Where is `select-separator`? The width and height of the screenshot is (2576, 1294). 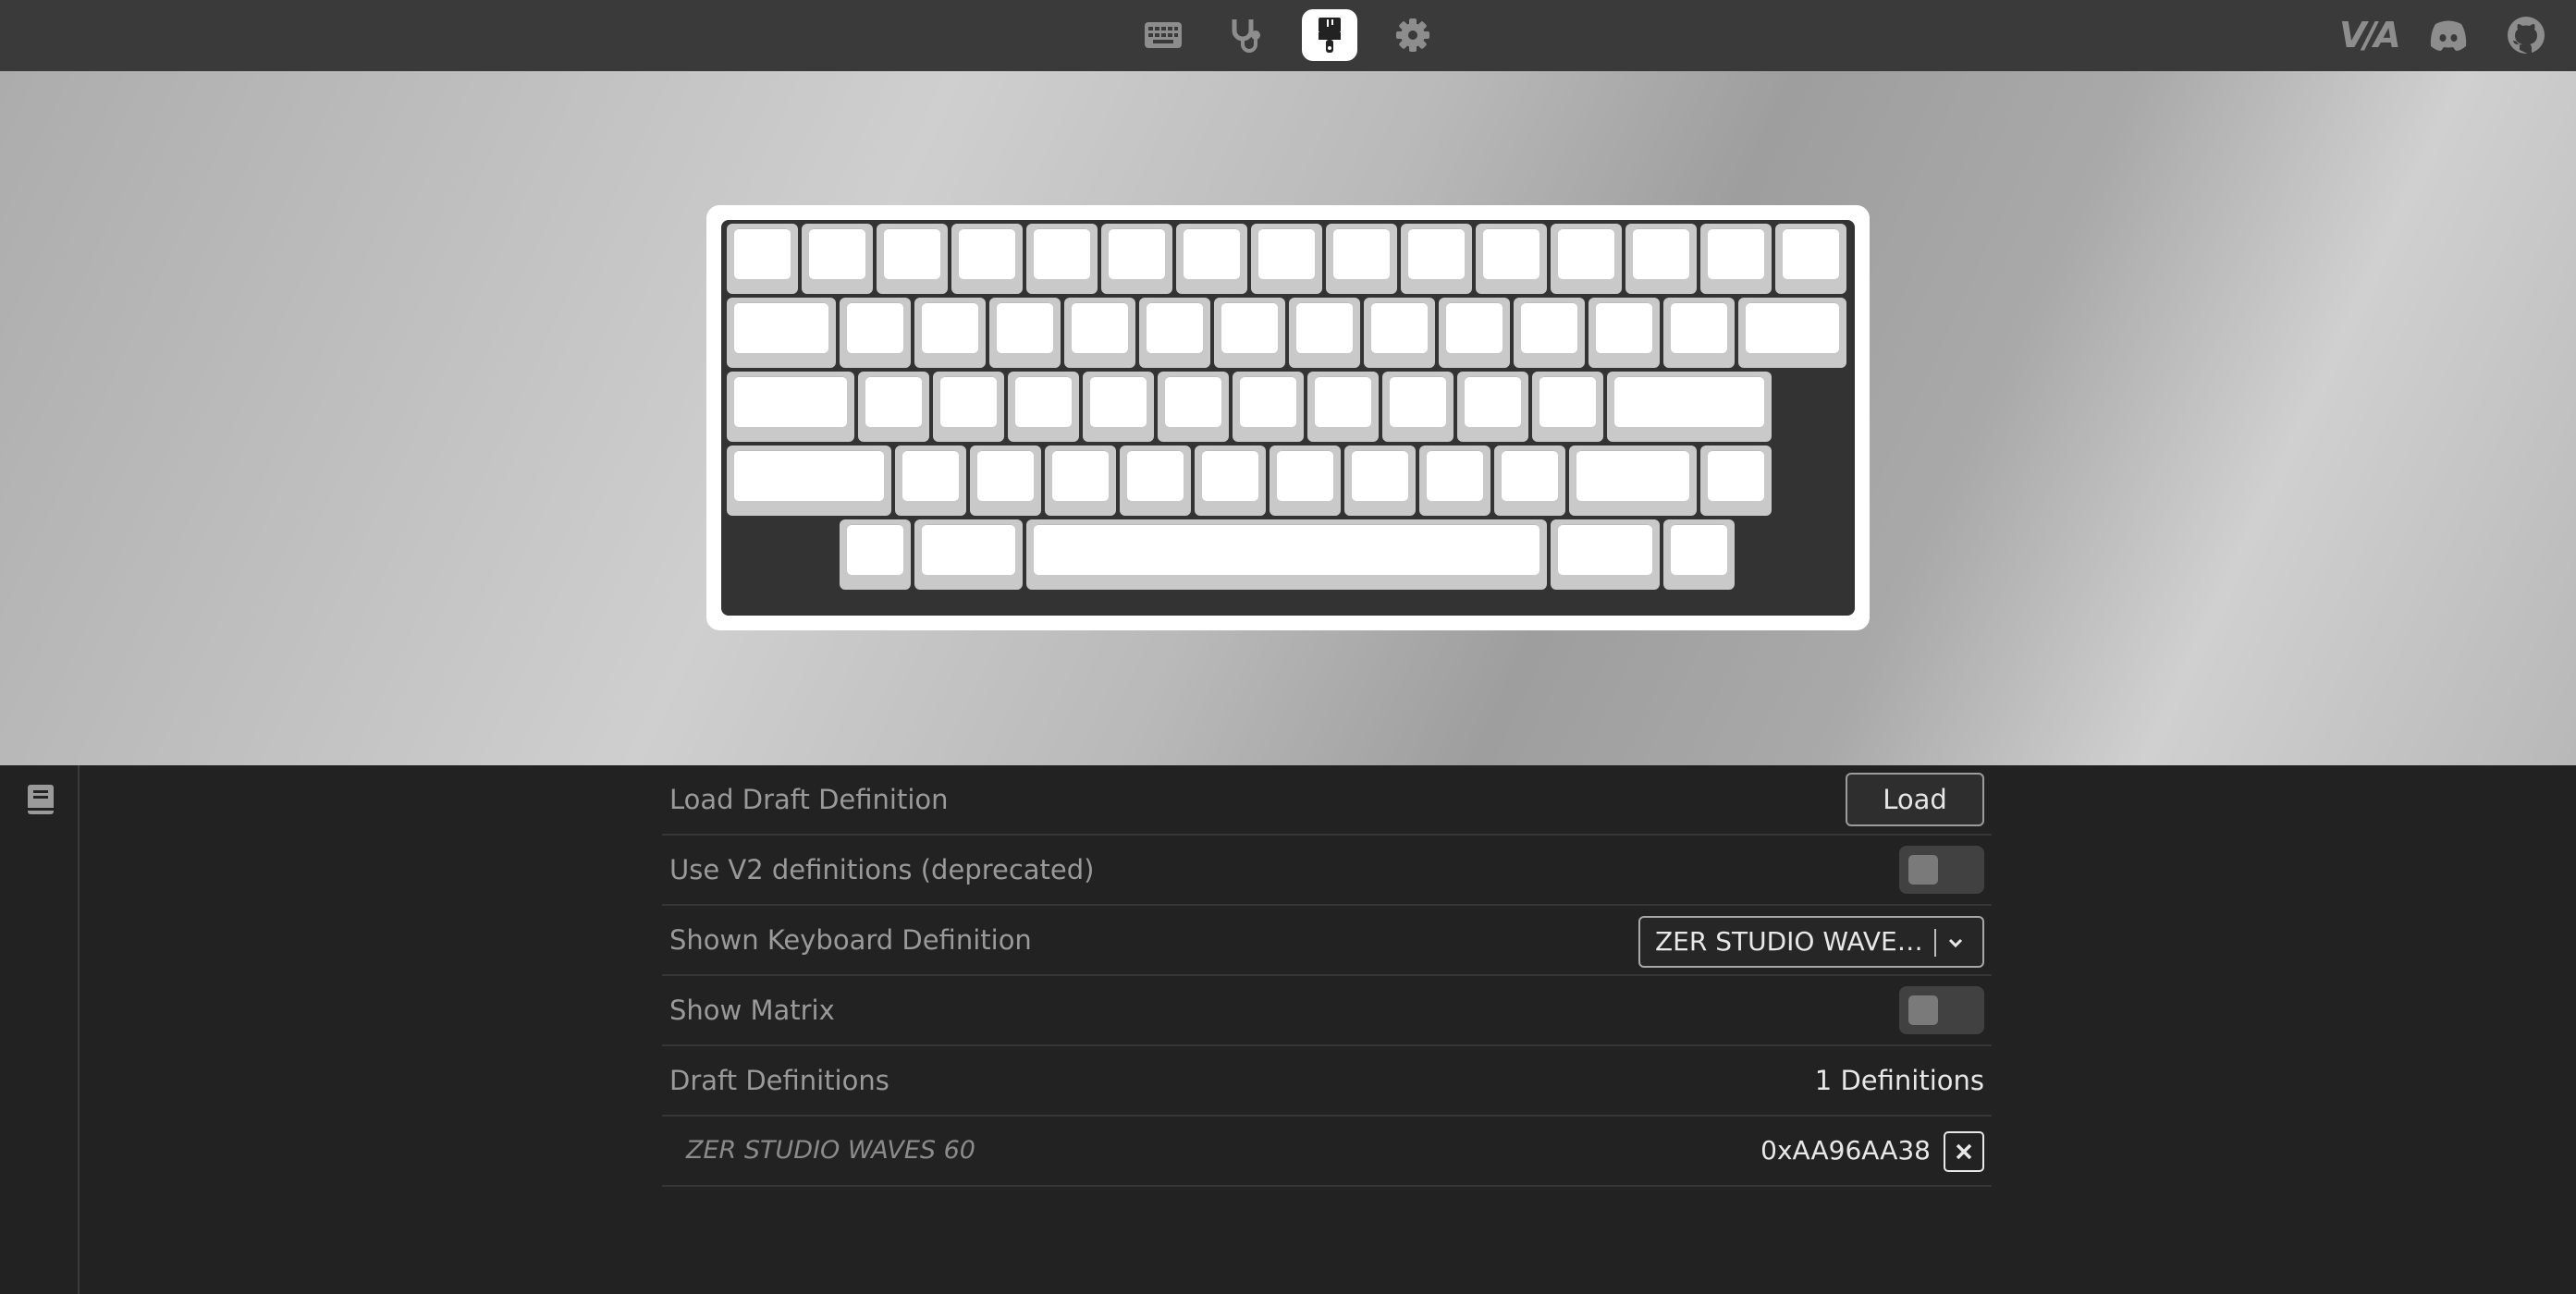 select-separator is located at coordinates (1935, 943).